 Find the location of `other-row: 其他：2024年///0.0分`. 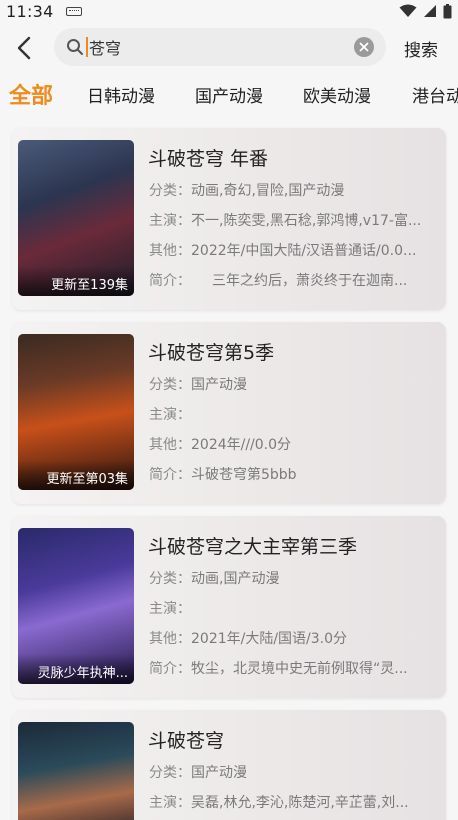

other-row: 其他：2024年///0.0分 is located at coordinates (294, 444).